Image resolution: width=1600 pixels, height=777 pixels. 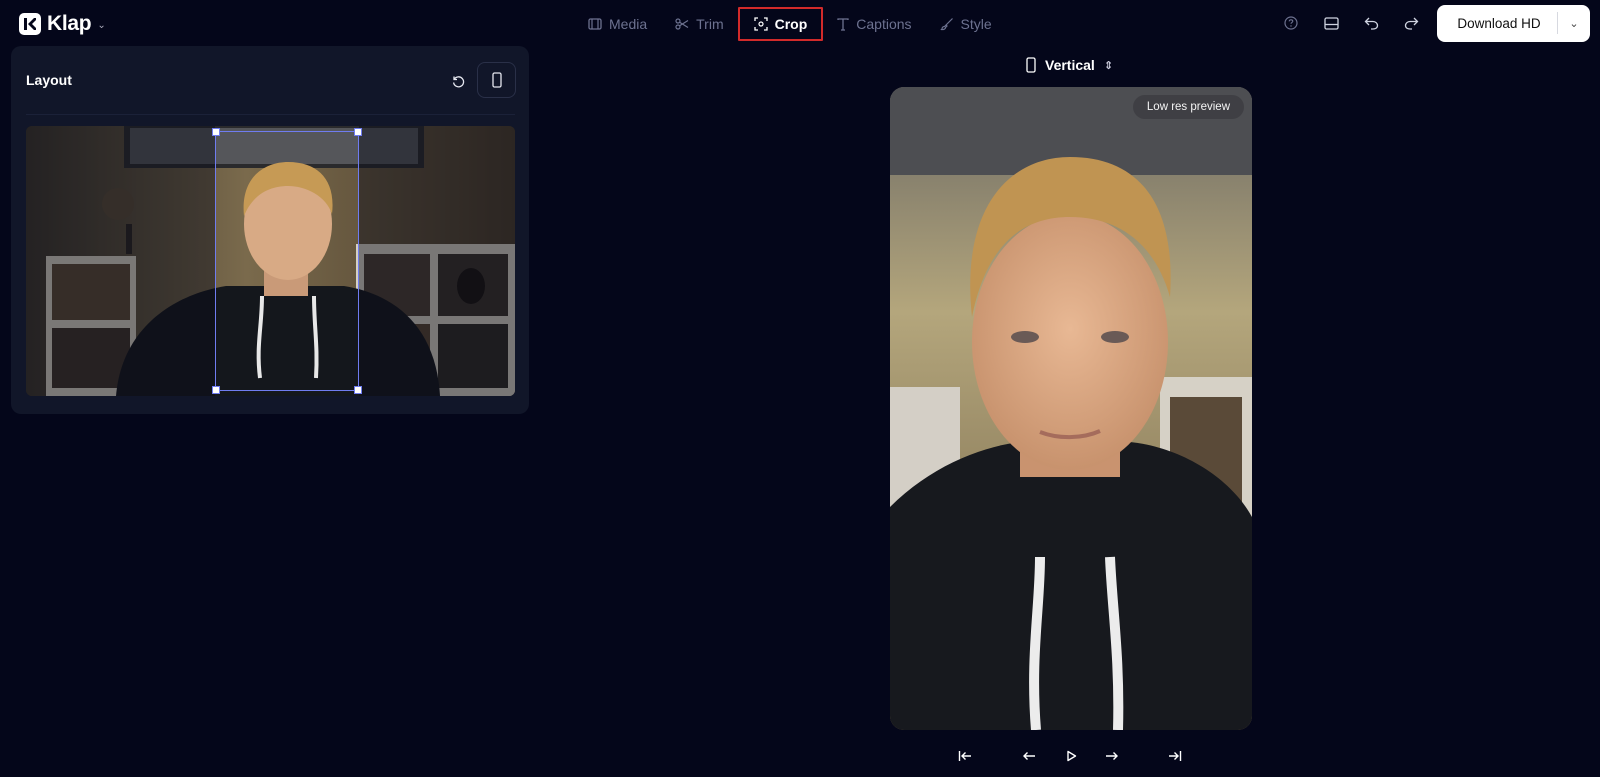 What do you see at coordinates (358, 132) in the screenshot?
I see `crop-handle-top-right` at bounding box center [358, 132].